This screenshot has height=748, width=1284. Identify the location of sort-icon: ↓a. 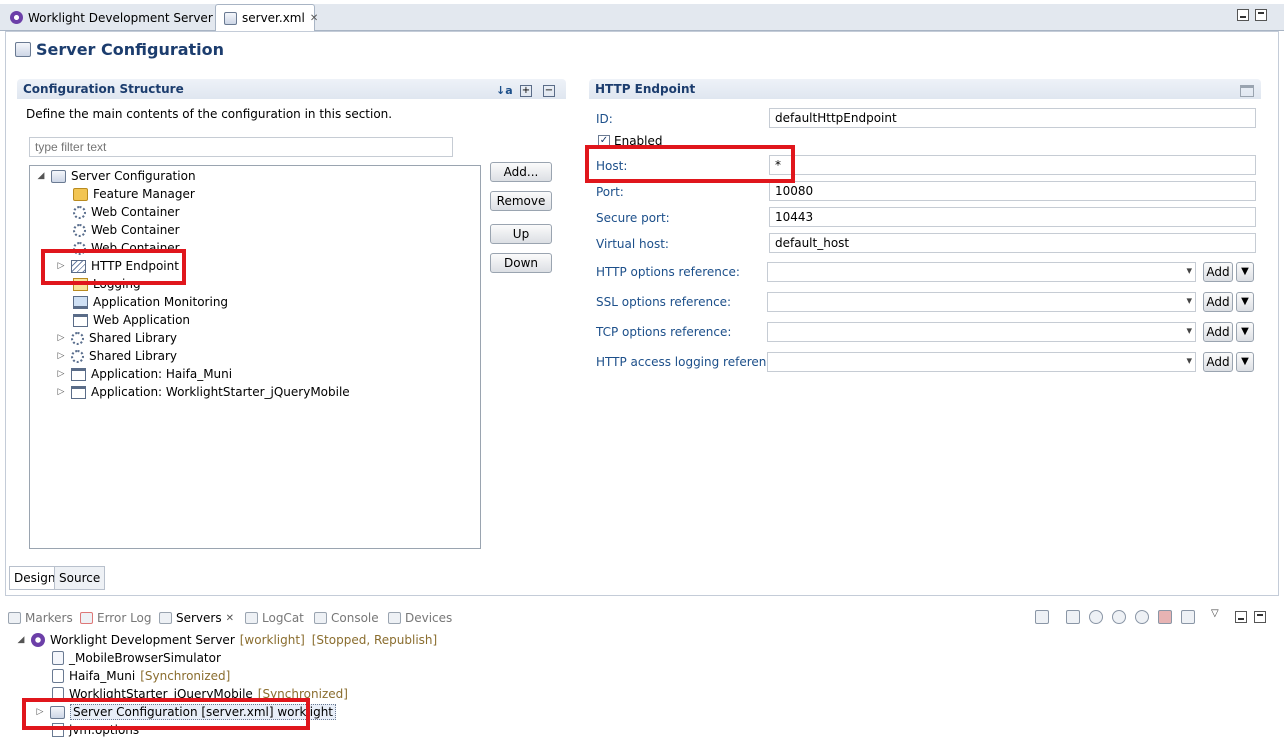
(504, 90).